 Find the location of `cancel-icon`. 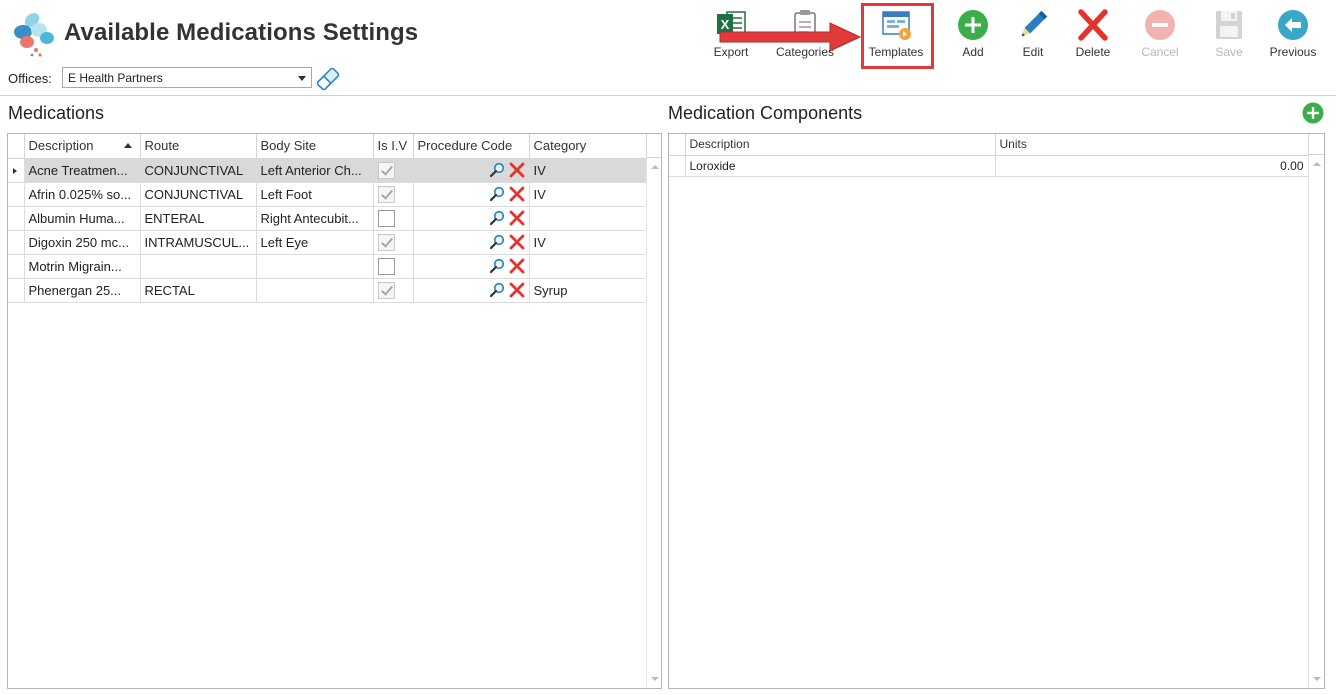

cancel-icon is located at coordinates (1160, 25).